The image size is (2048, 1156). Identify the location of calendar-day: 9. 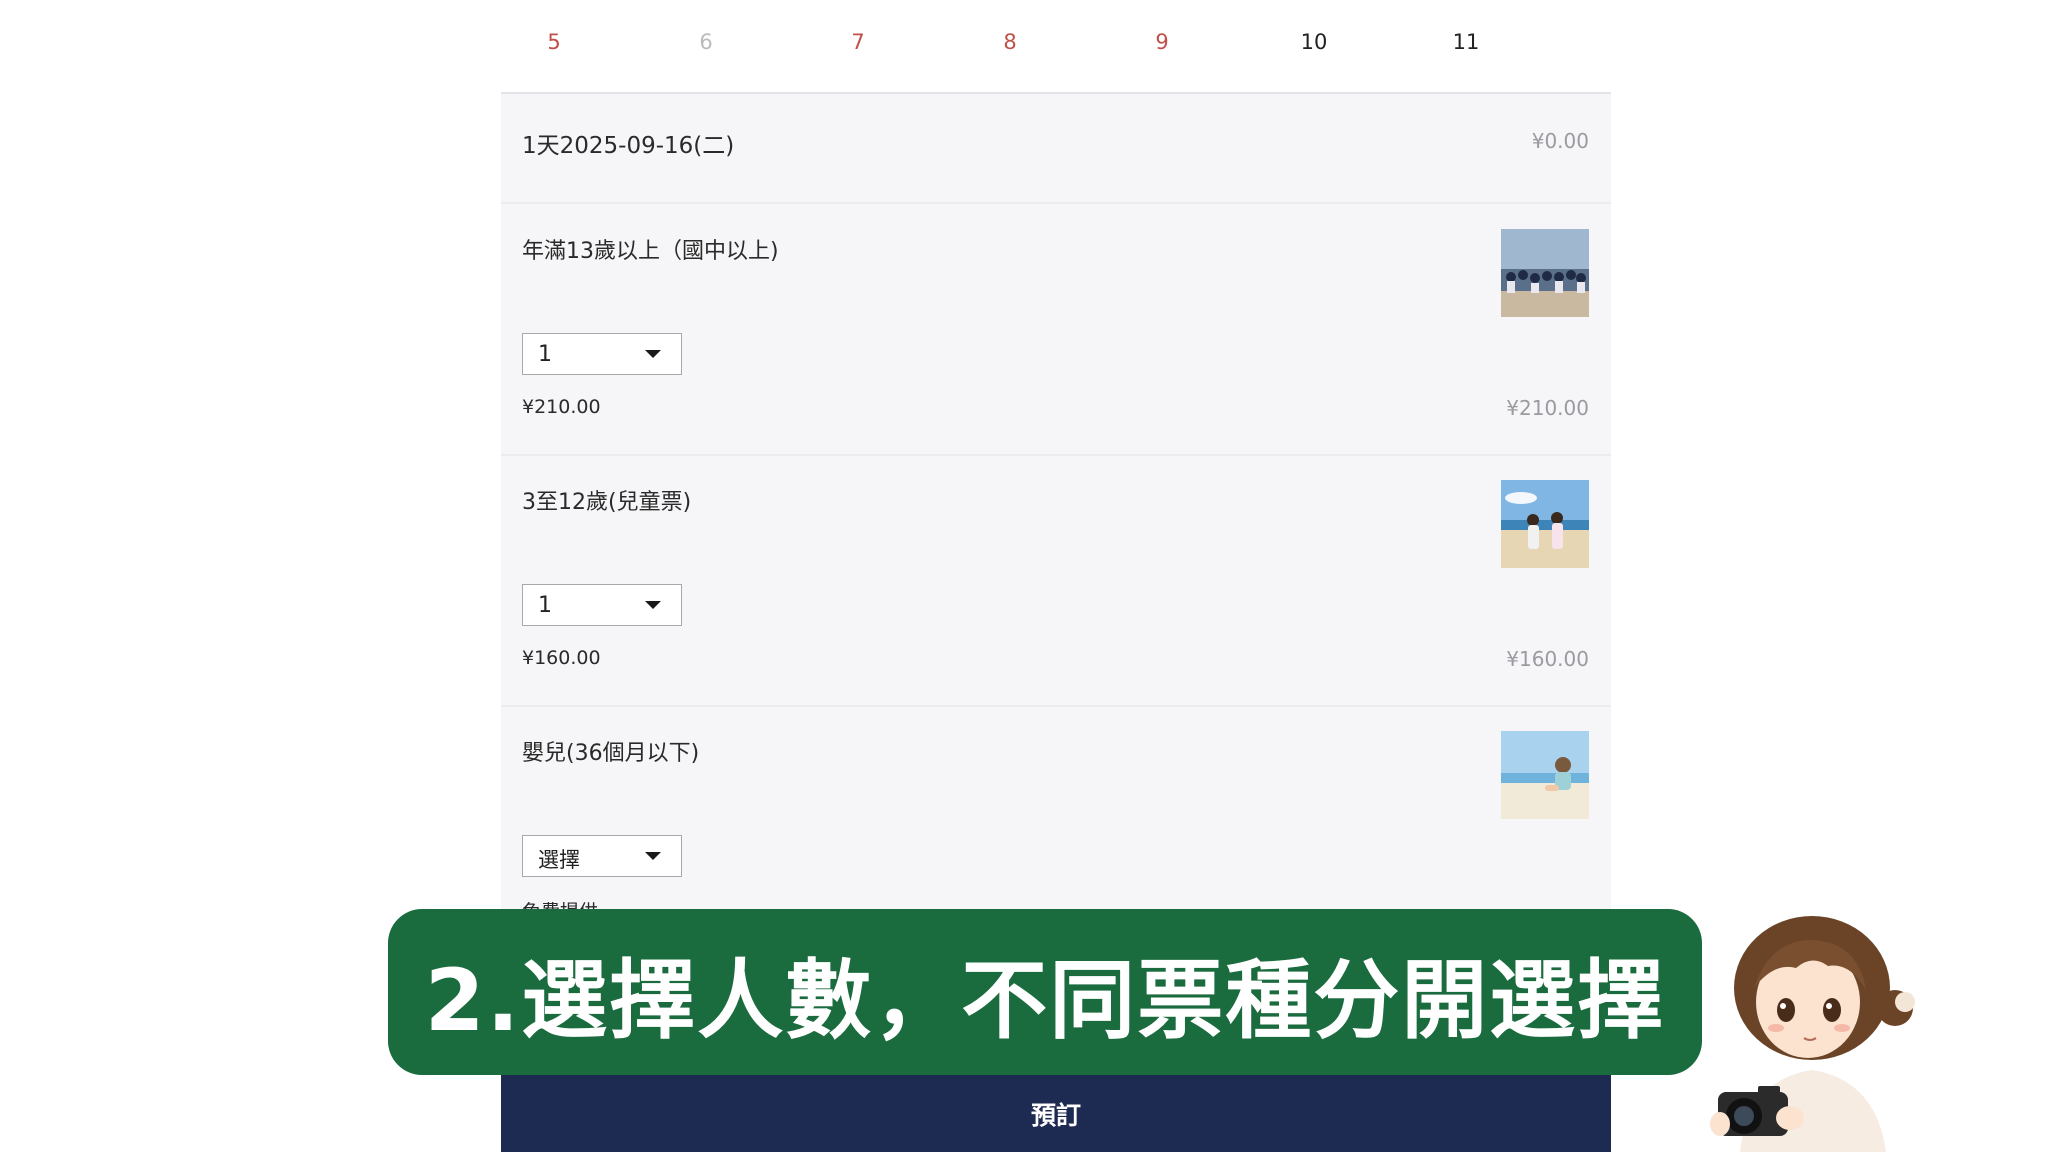
(1162, 42).